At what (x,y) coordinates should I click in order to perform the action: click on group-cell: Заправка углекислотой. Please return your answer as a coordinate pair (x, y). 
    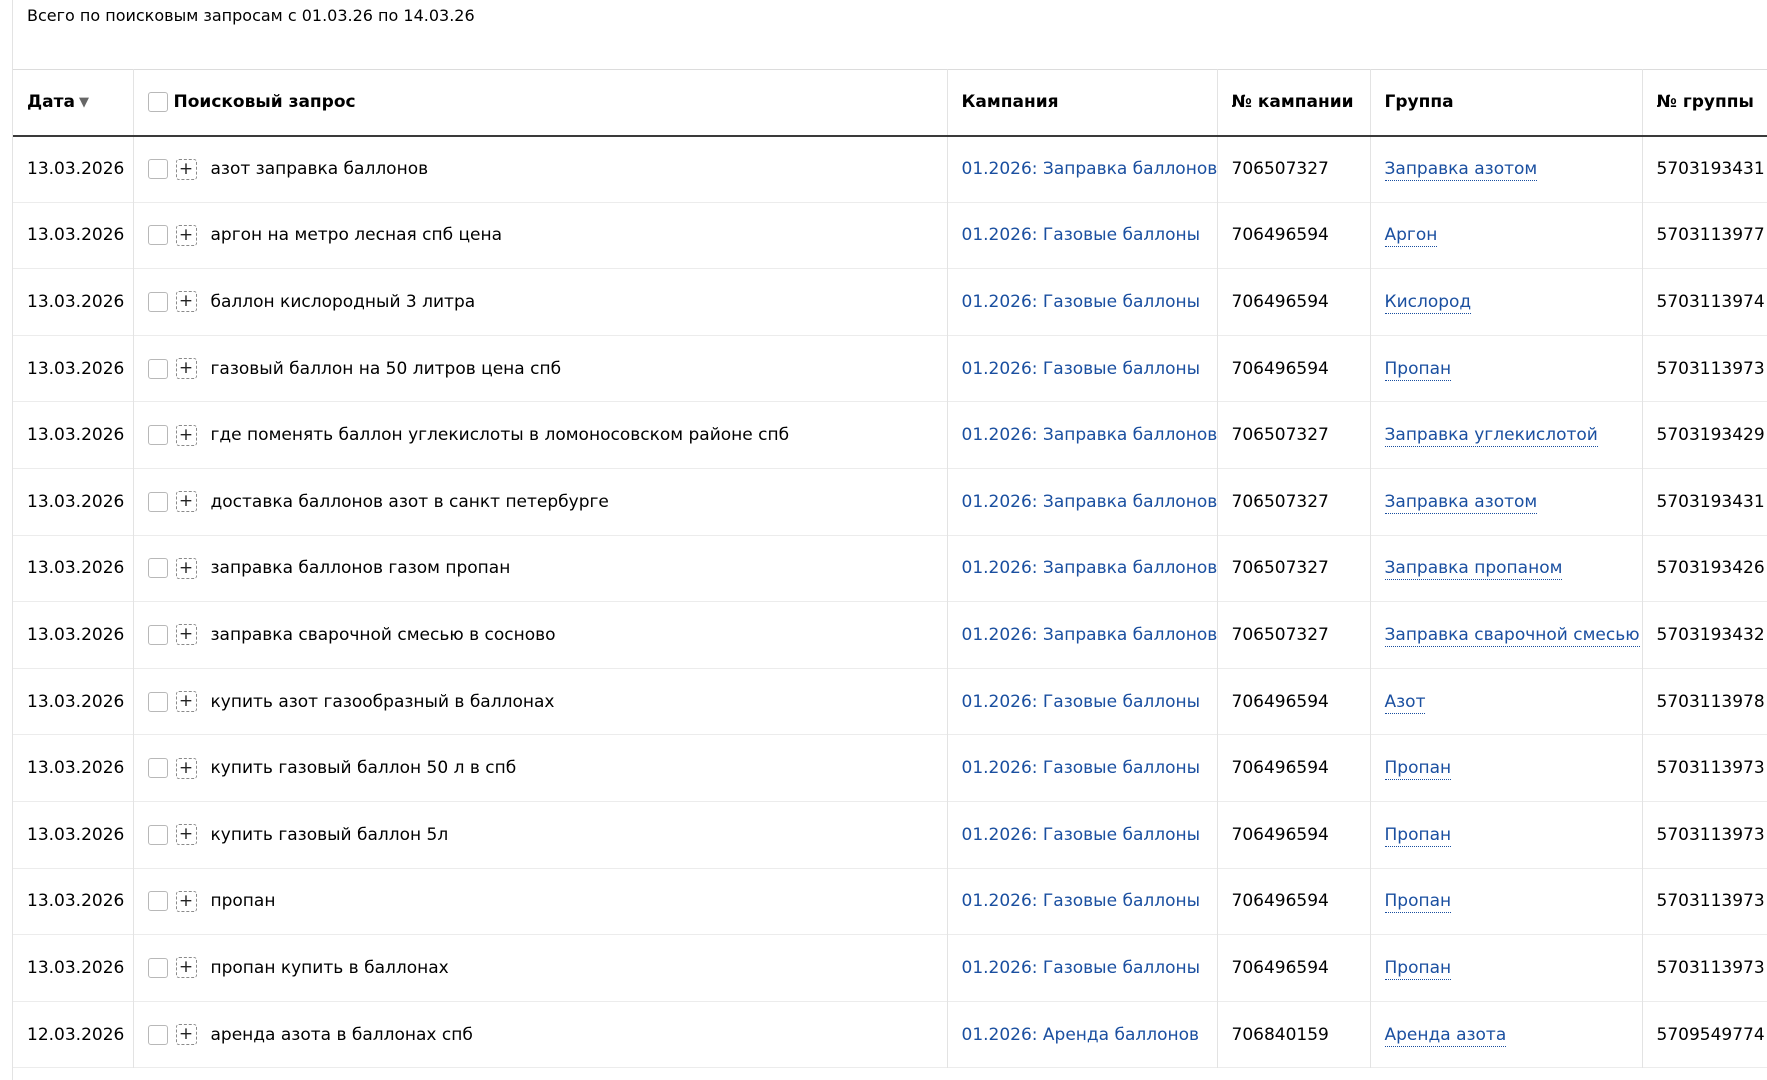
    Looking at the image, I should click on (1506, 435).